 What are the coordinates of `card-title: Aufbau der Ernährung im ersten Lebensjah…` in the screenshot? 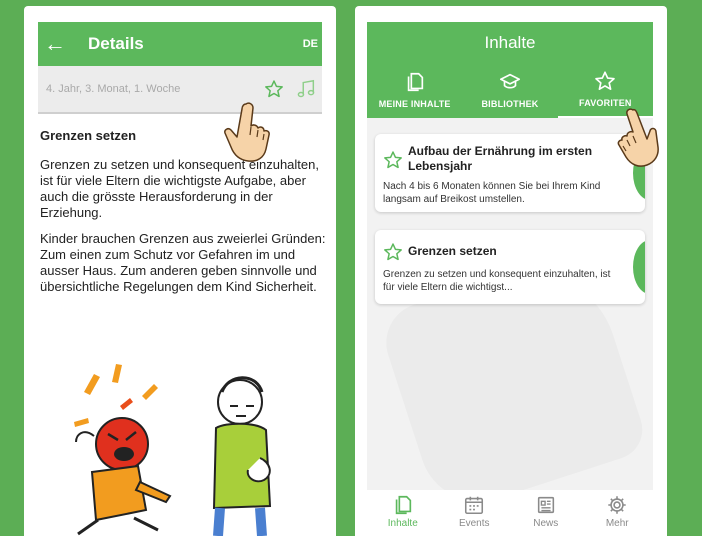 It's located at (500, 158).